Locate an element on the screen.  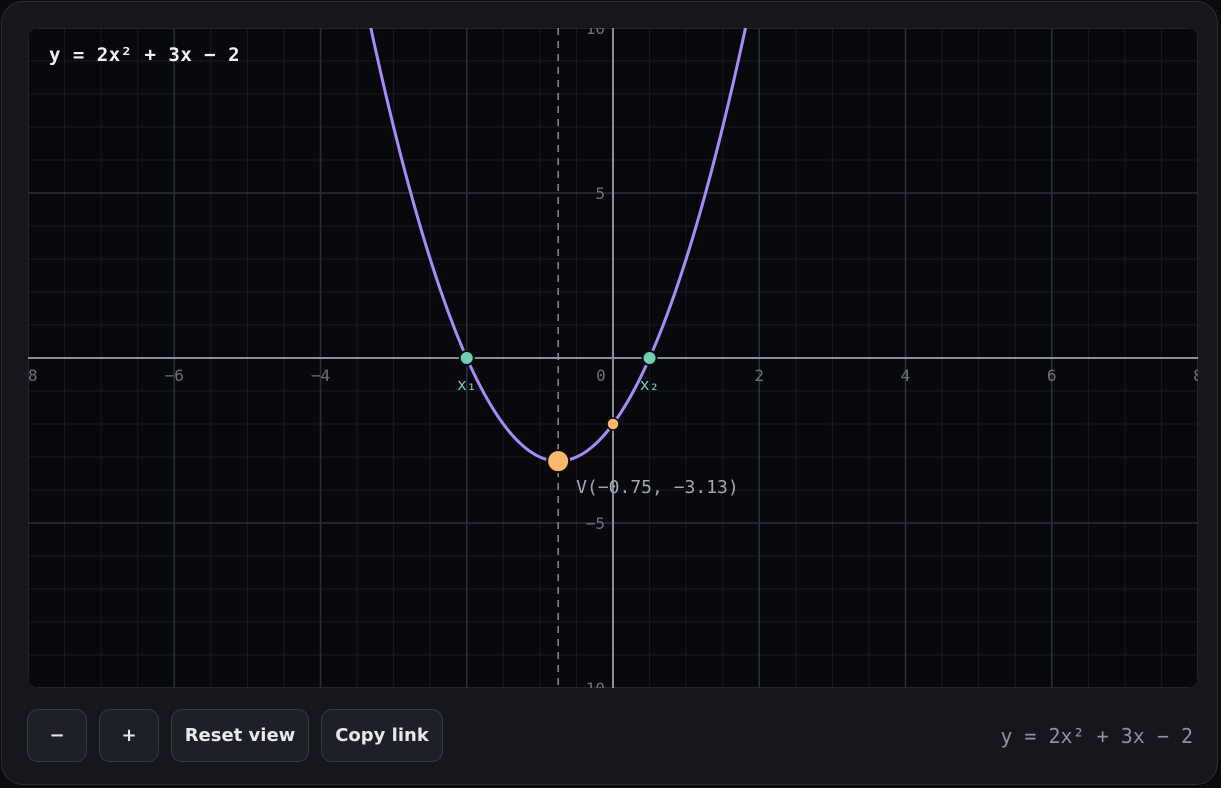
x-tick-label: 4 is located at coordinates (906, 375).